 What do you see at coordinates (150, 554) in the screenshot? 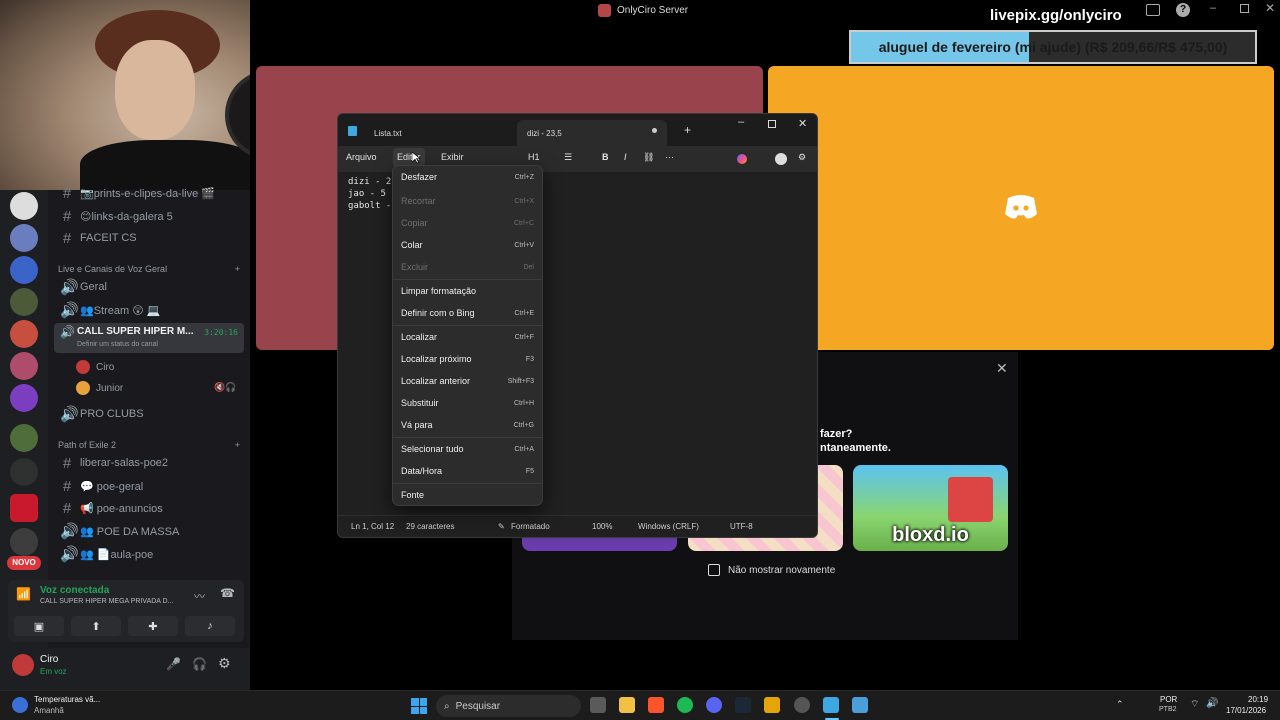
I see `voice-channel-item: 🔊 👥 📄aula-poe` at bounding box center [150, 554].